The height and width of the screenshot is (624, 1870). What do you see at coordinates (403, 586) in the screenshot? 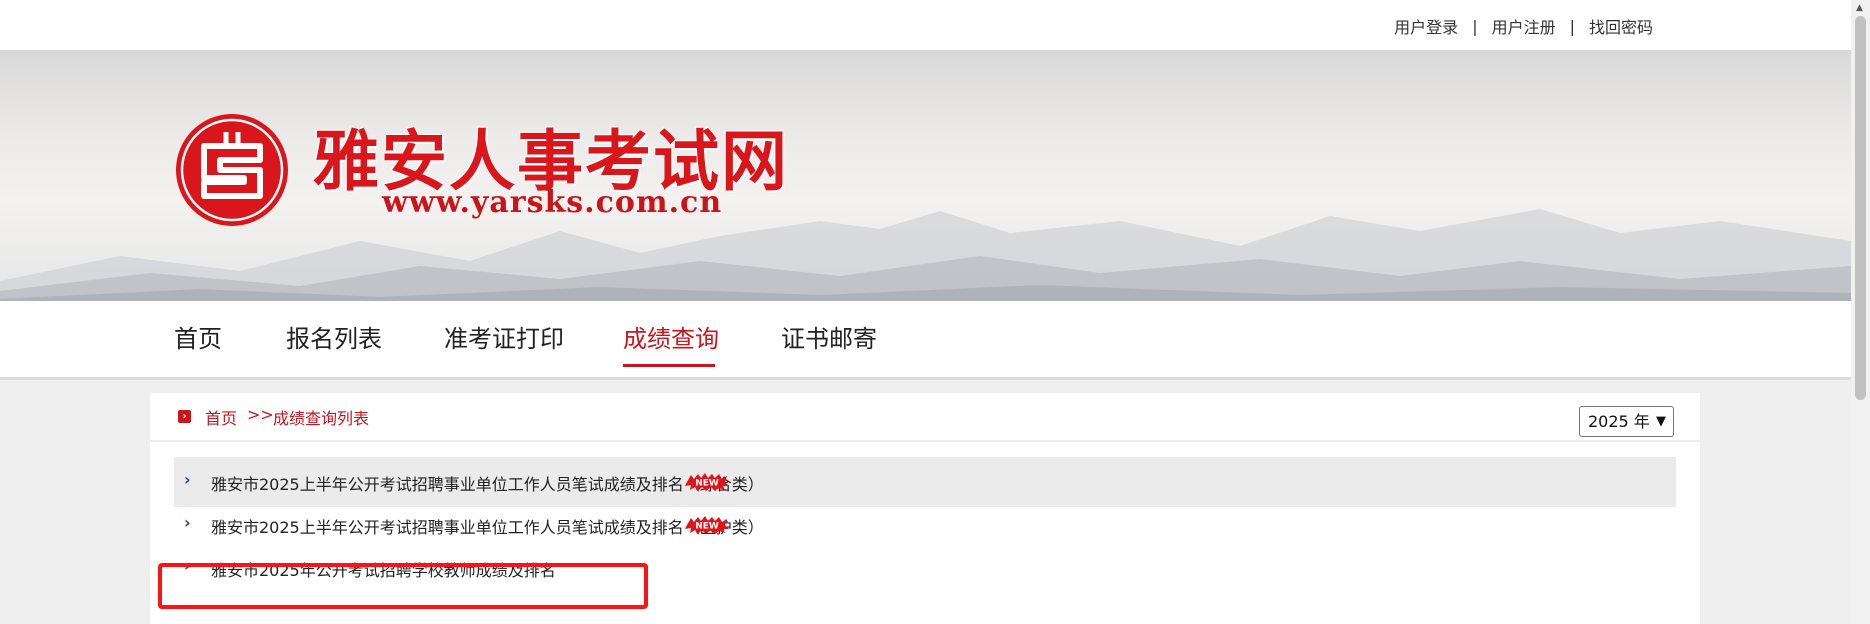
I see `highlight-annotation` at bounding box center [403, 586].